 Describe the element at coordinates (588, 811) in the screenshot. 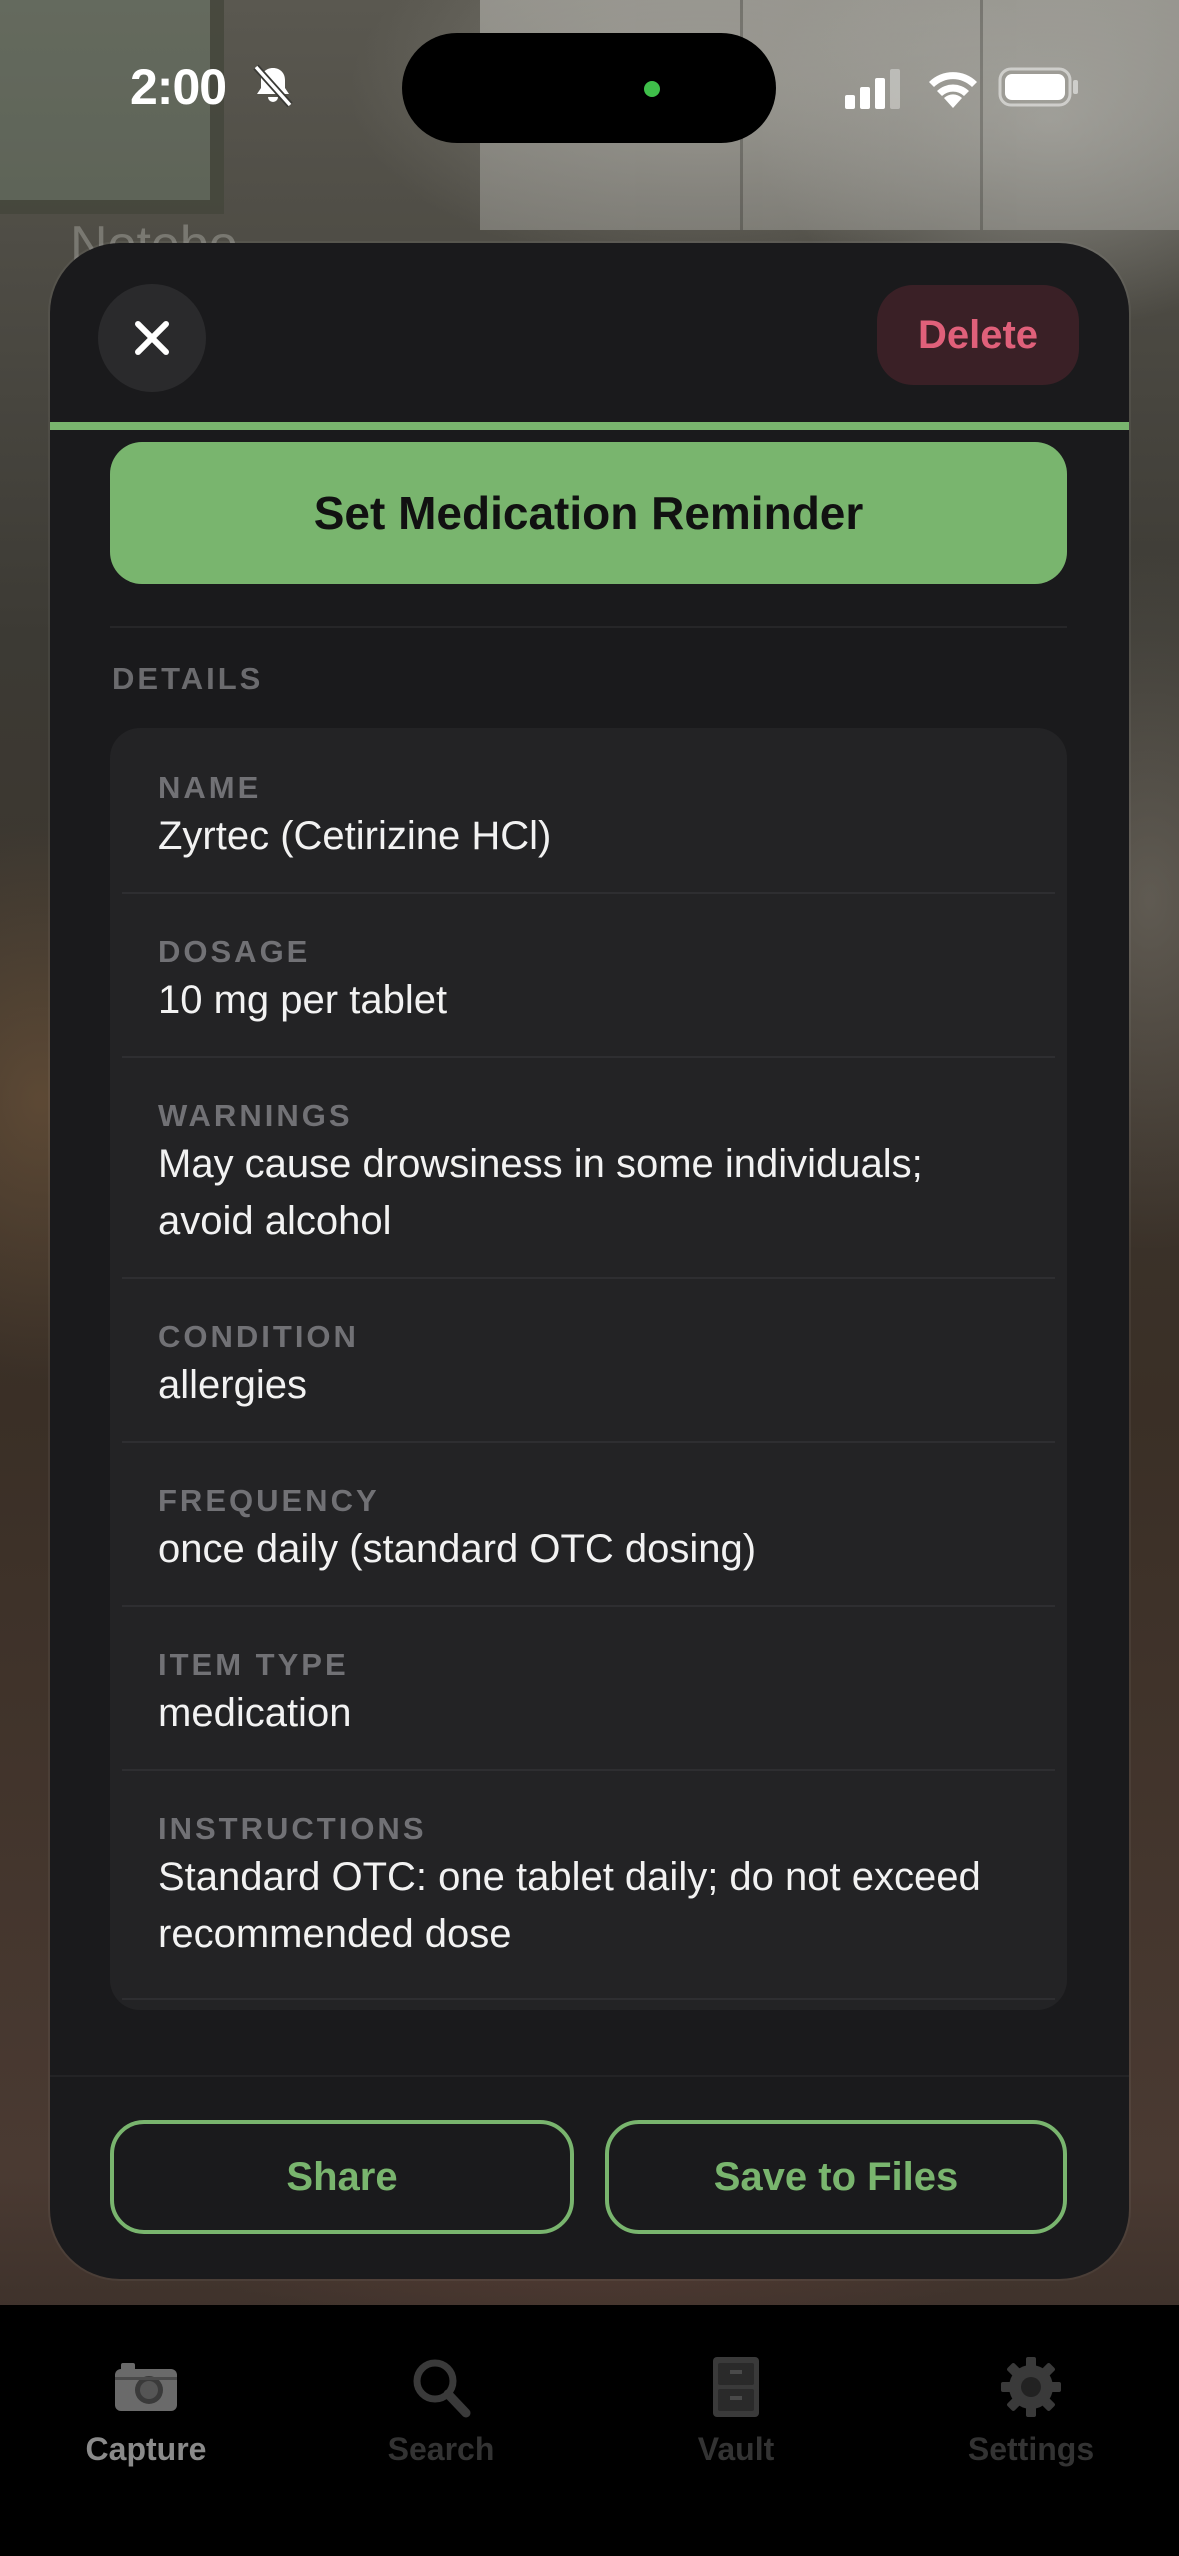

I see `detail-row-name: NAME Zyrtec (Cetirizine HCl)` at that location.